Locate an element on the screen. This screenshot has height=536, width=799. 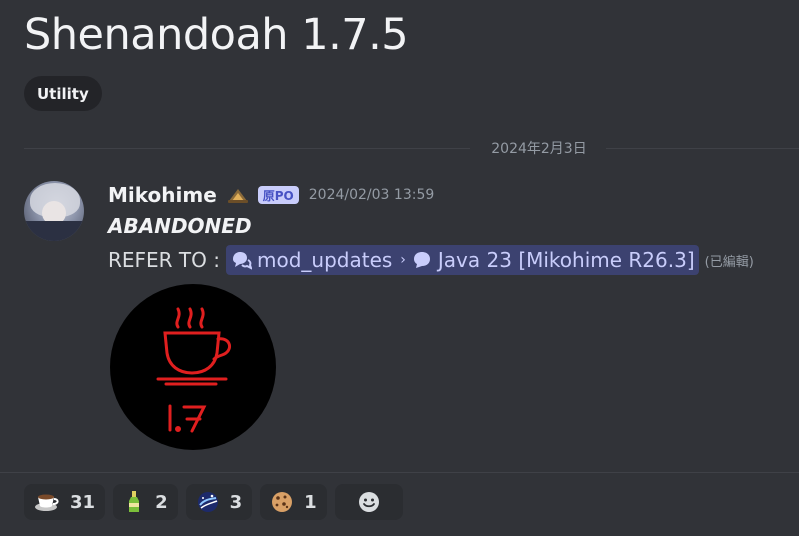
bottle-icon is located at coordinates (134, 501).